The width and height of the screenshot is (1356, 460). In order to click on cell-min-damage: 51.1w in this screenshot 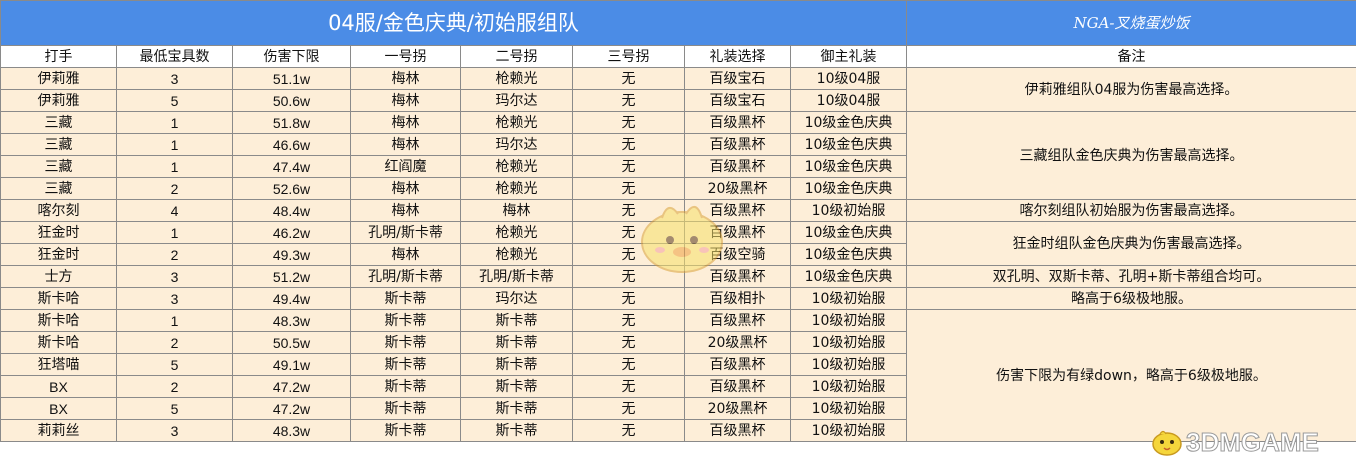, I will do `click(291, 78)`.